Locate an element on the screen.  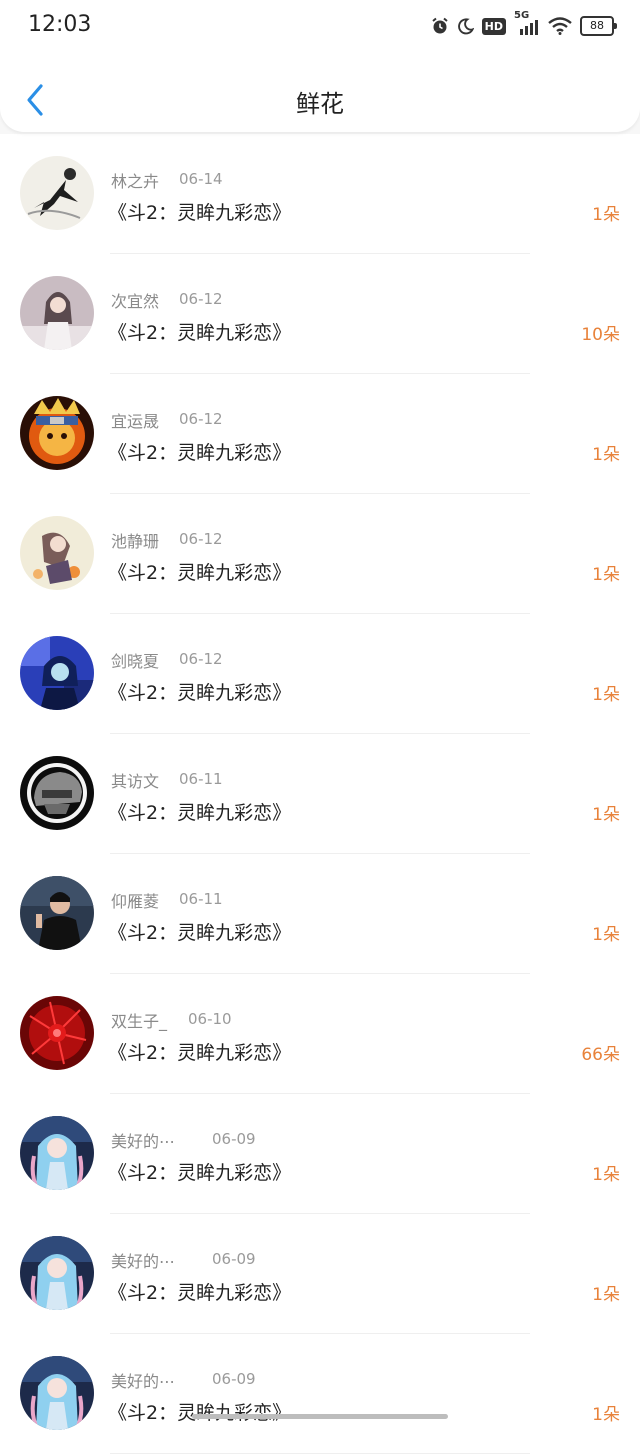
header: 12:03 HD 5G 88 鲜花 is located at coordinates (320, 66).